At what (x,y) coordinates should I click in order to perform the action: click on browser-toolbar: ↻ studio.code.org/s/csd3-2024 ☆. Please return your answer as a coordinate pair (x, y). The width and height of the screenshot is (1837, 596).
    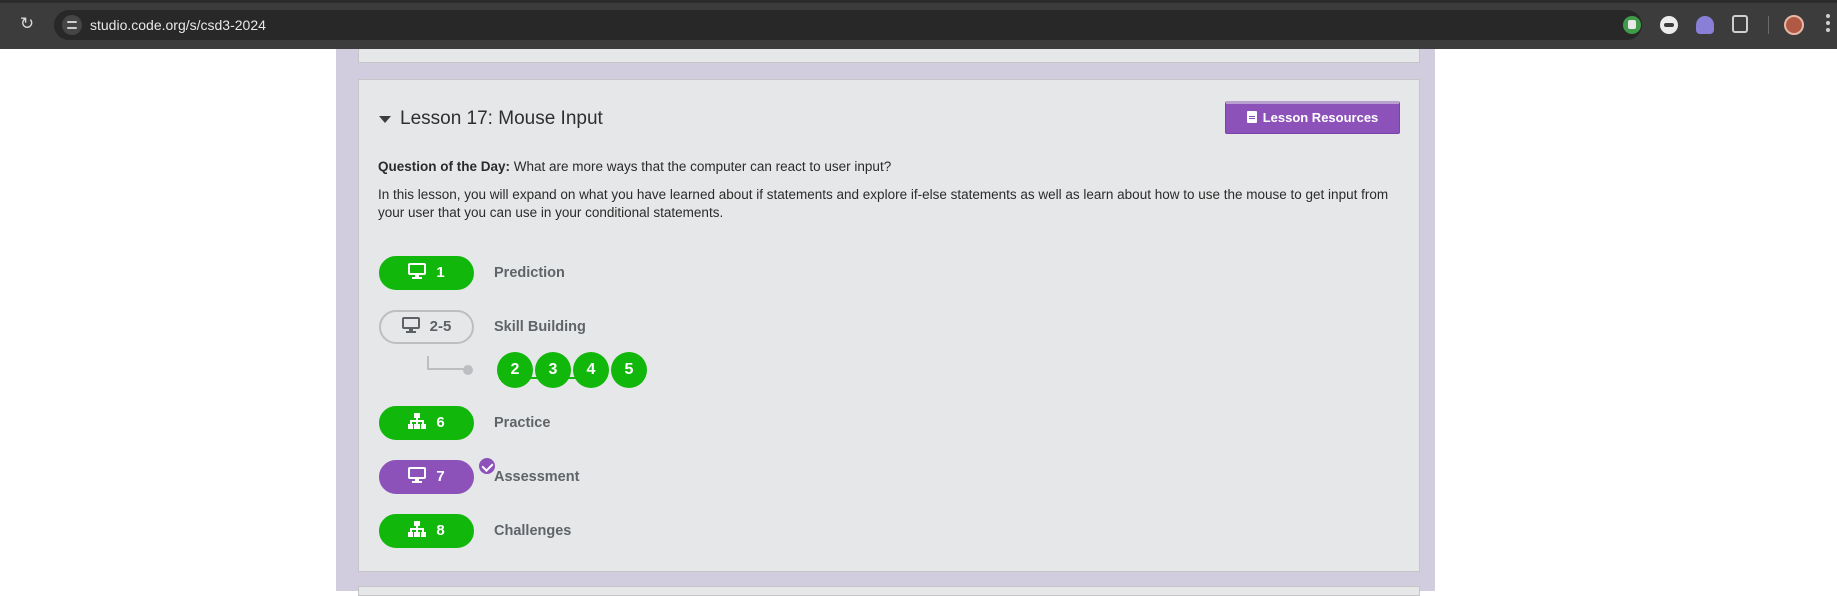
    Looking at the image, I should click on (918, 24).